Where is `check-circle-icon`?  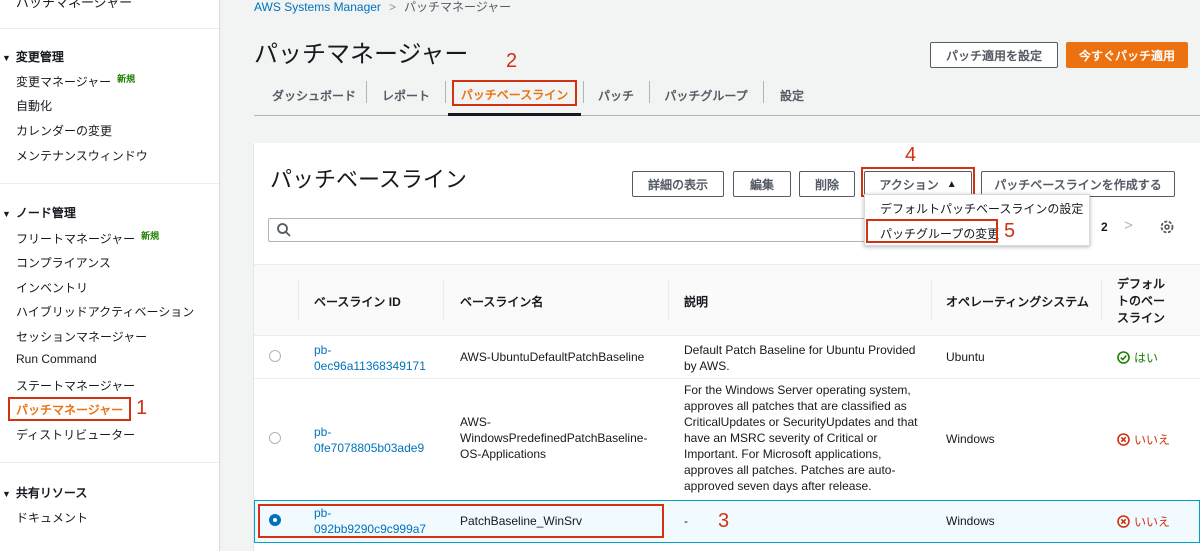 check-circle-icon is located at coordinates (1123, 357).